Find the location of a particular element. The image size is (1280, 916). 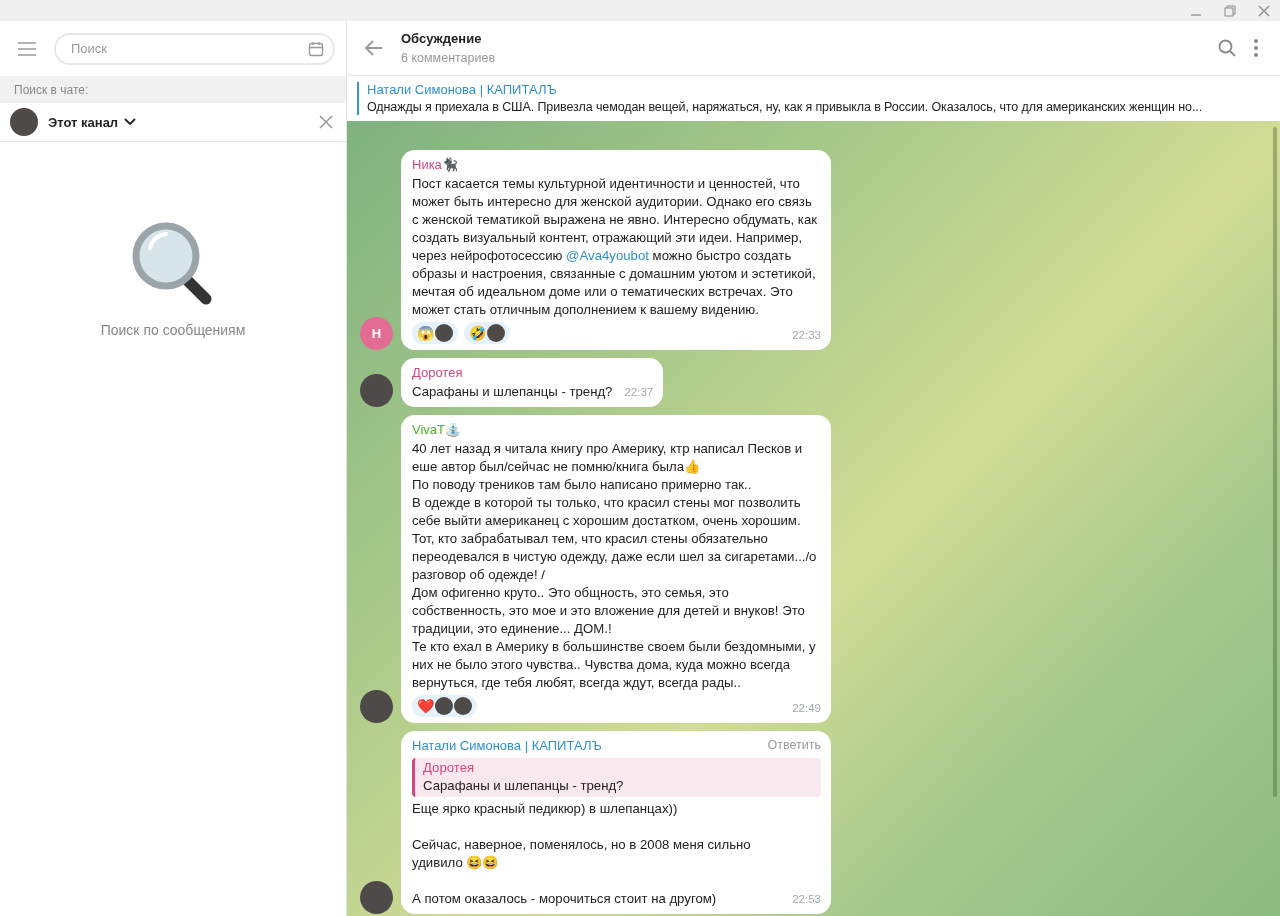

empty-state-text: Поиск по сообщениям is located at coordinates (173, 330).